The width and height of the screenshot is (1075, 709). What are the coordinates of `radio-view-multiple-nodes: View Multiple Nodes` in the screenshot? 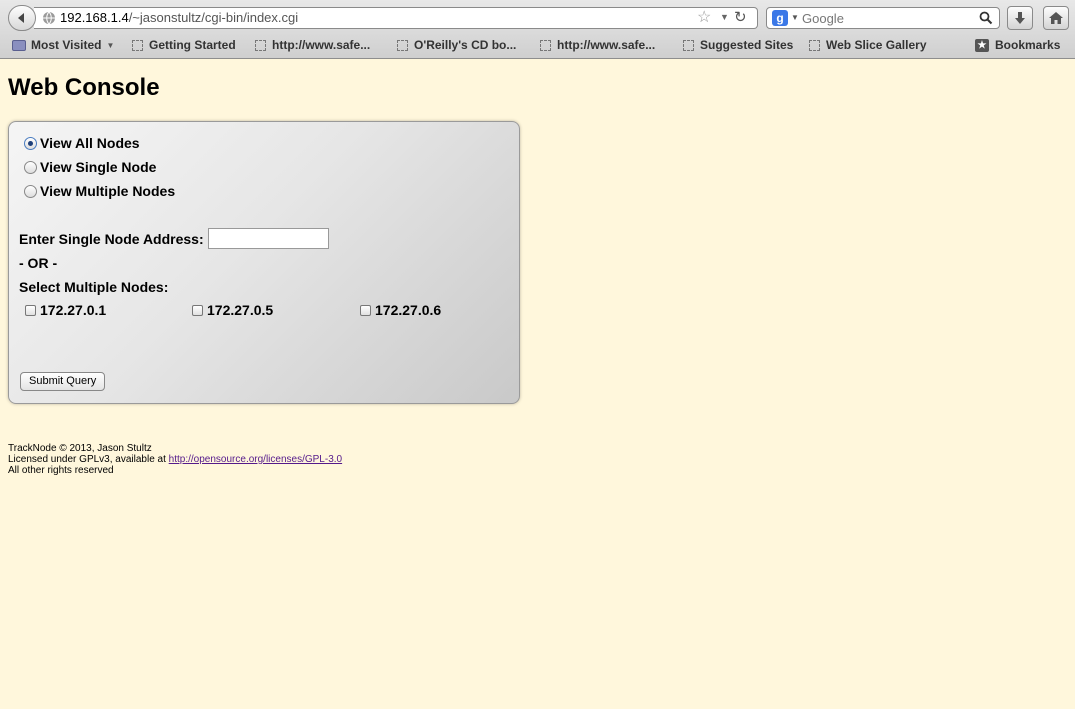 It's located at (99, 191).